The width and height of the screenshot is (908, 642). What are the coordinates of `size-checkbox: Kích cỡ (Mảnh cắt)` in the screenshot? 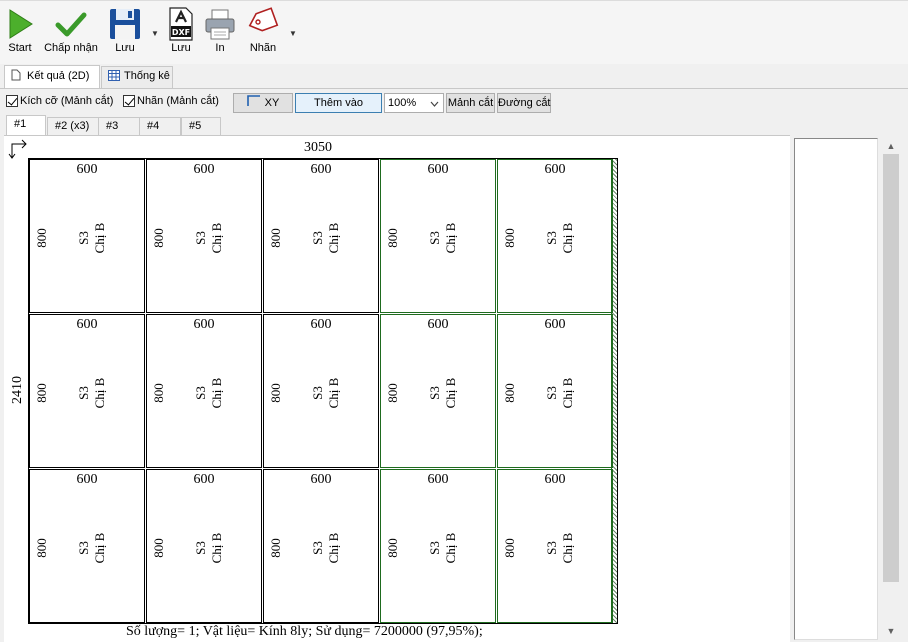 It's located at (59, 101).